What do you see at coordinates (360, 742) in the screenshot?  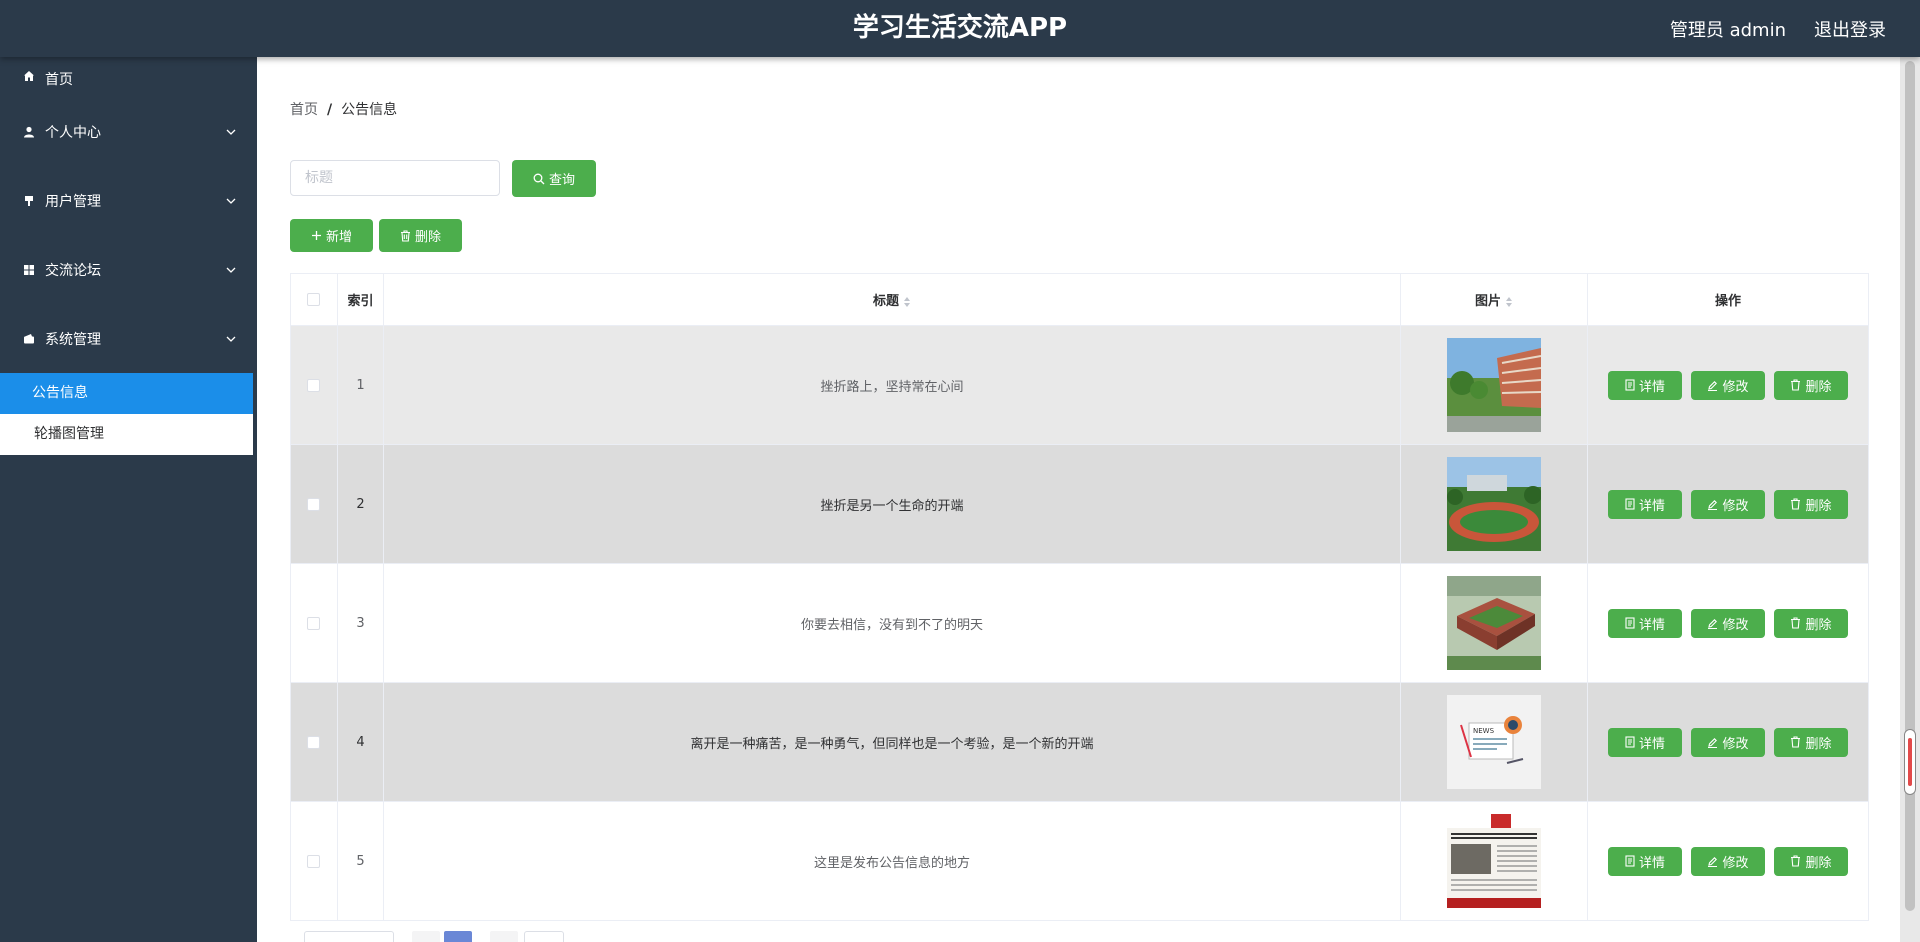 I see `row-index: 4` at bounding box center [360, 742].